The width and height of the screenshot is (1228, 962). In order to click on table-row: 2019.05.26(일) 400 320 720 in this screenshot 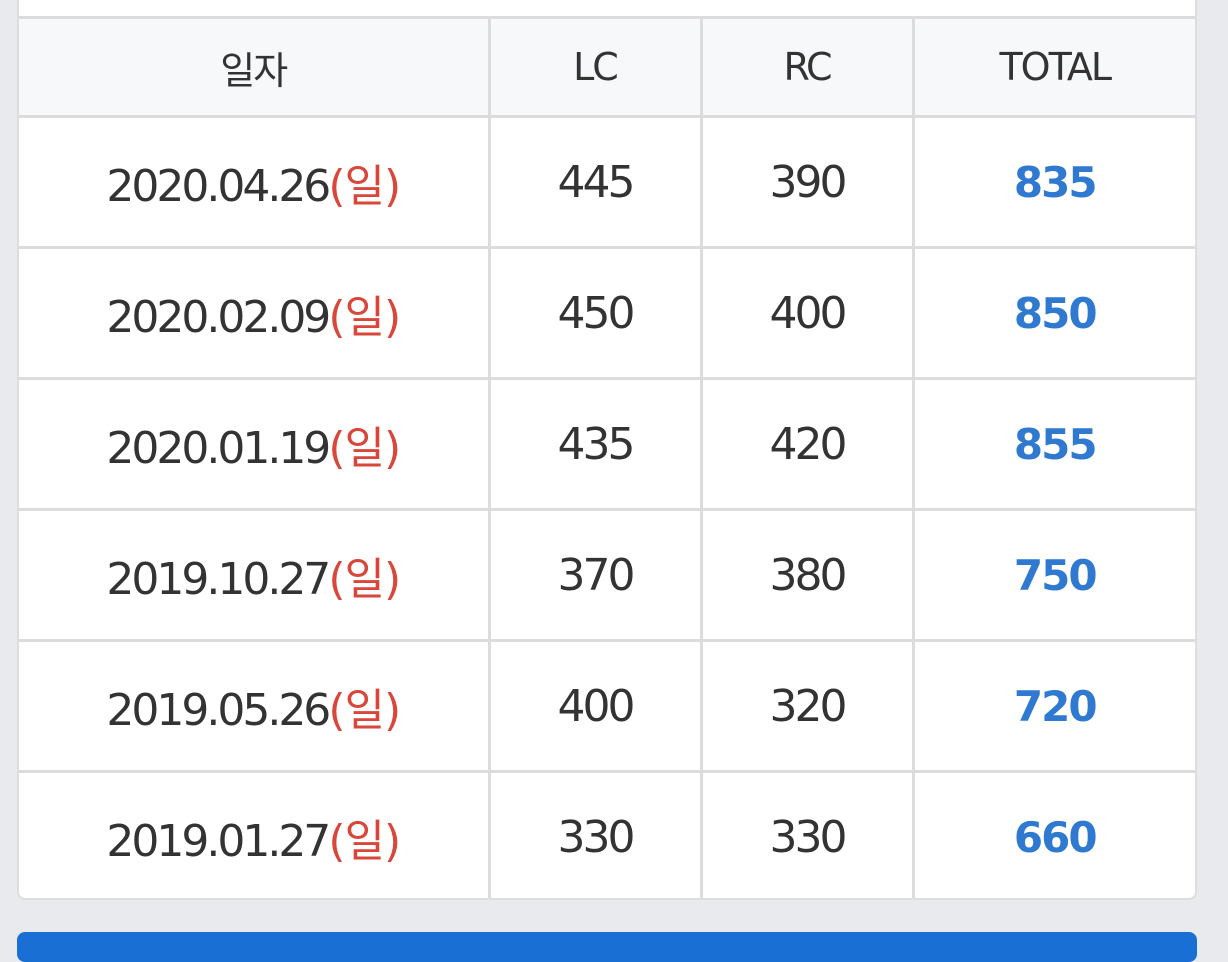, I will do `click(607, 706)`.